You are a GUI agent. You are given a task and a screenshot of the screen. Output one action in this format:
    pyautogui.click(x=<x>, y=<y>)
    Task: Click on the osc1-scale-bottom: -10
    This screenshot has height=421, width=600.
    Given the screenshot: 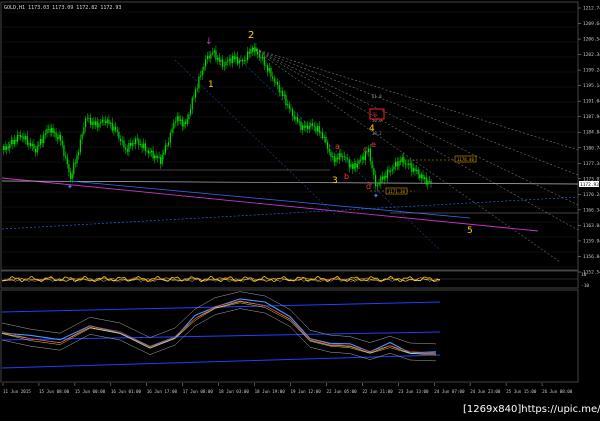 What is the action you would take?
    pyautogui.click(x=585, y=286)
    